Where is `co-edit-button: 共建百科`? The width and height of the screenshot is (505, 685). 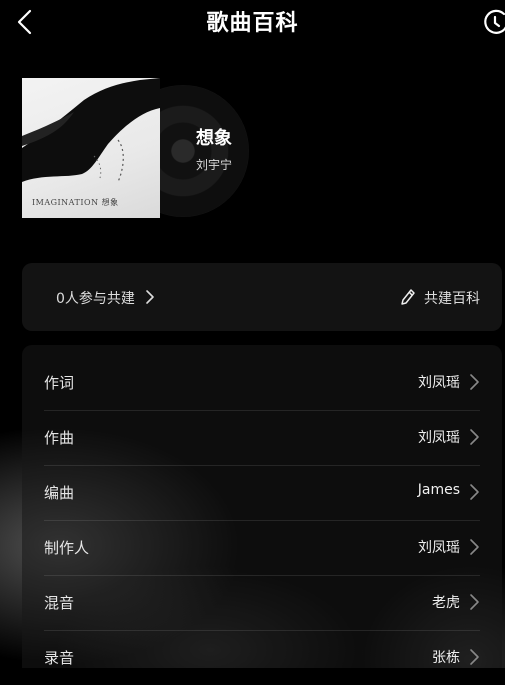 co-edit-button: 共建百科 is located at coordinates (440, 298).